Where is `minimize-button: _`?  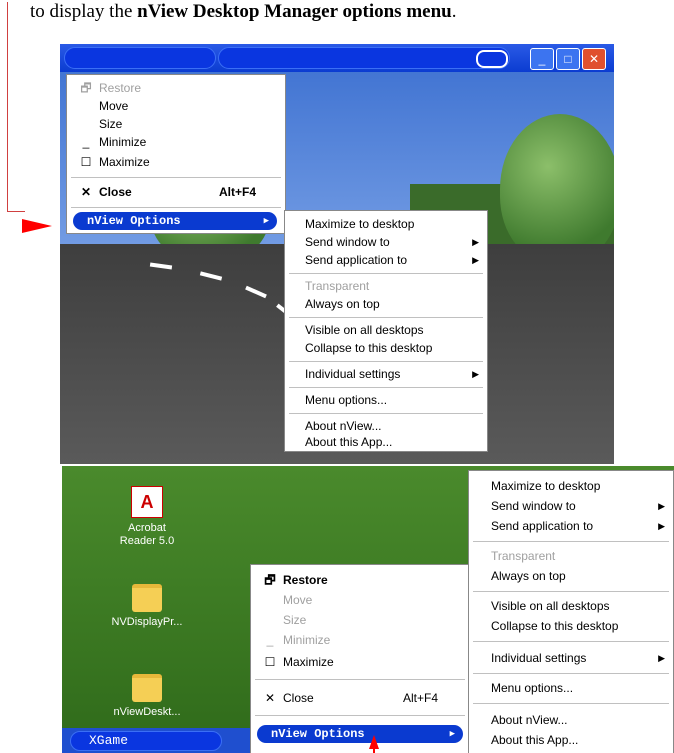
minimize-button: _ is located at coordinates (542, 59).